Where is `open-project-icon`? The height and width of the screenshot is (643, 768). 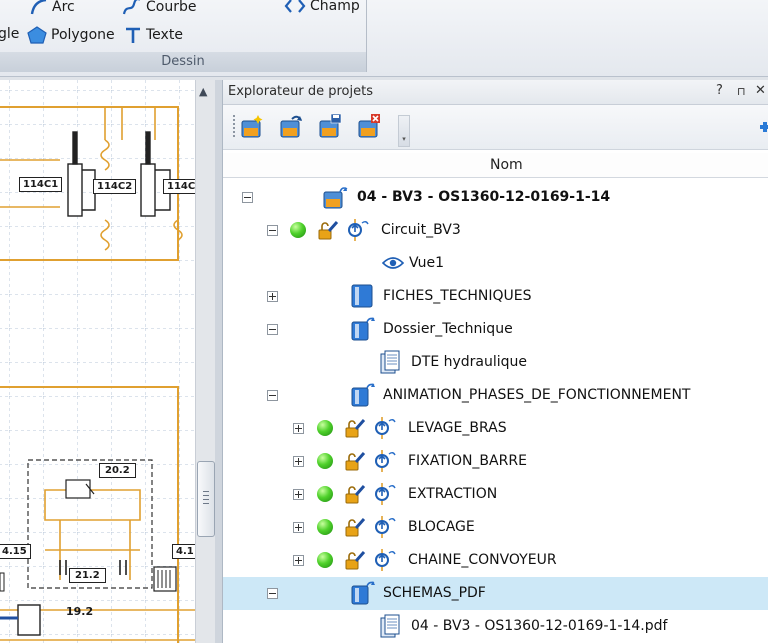
open-project-icon is located at coordinates (291, 126).